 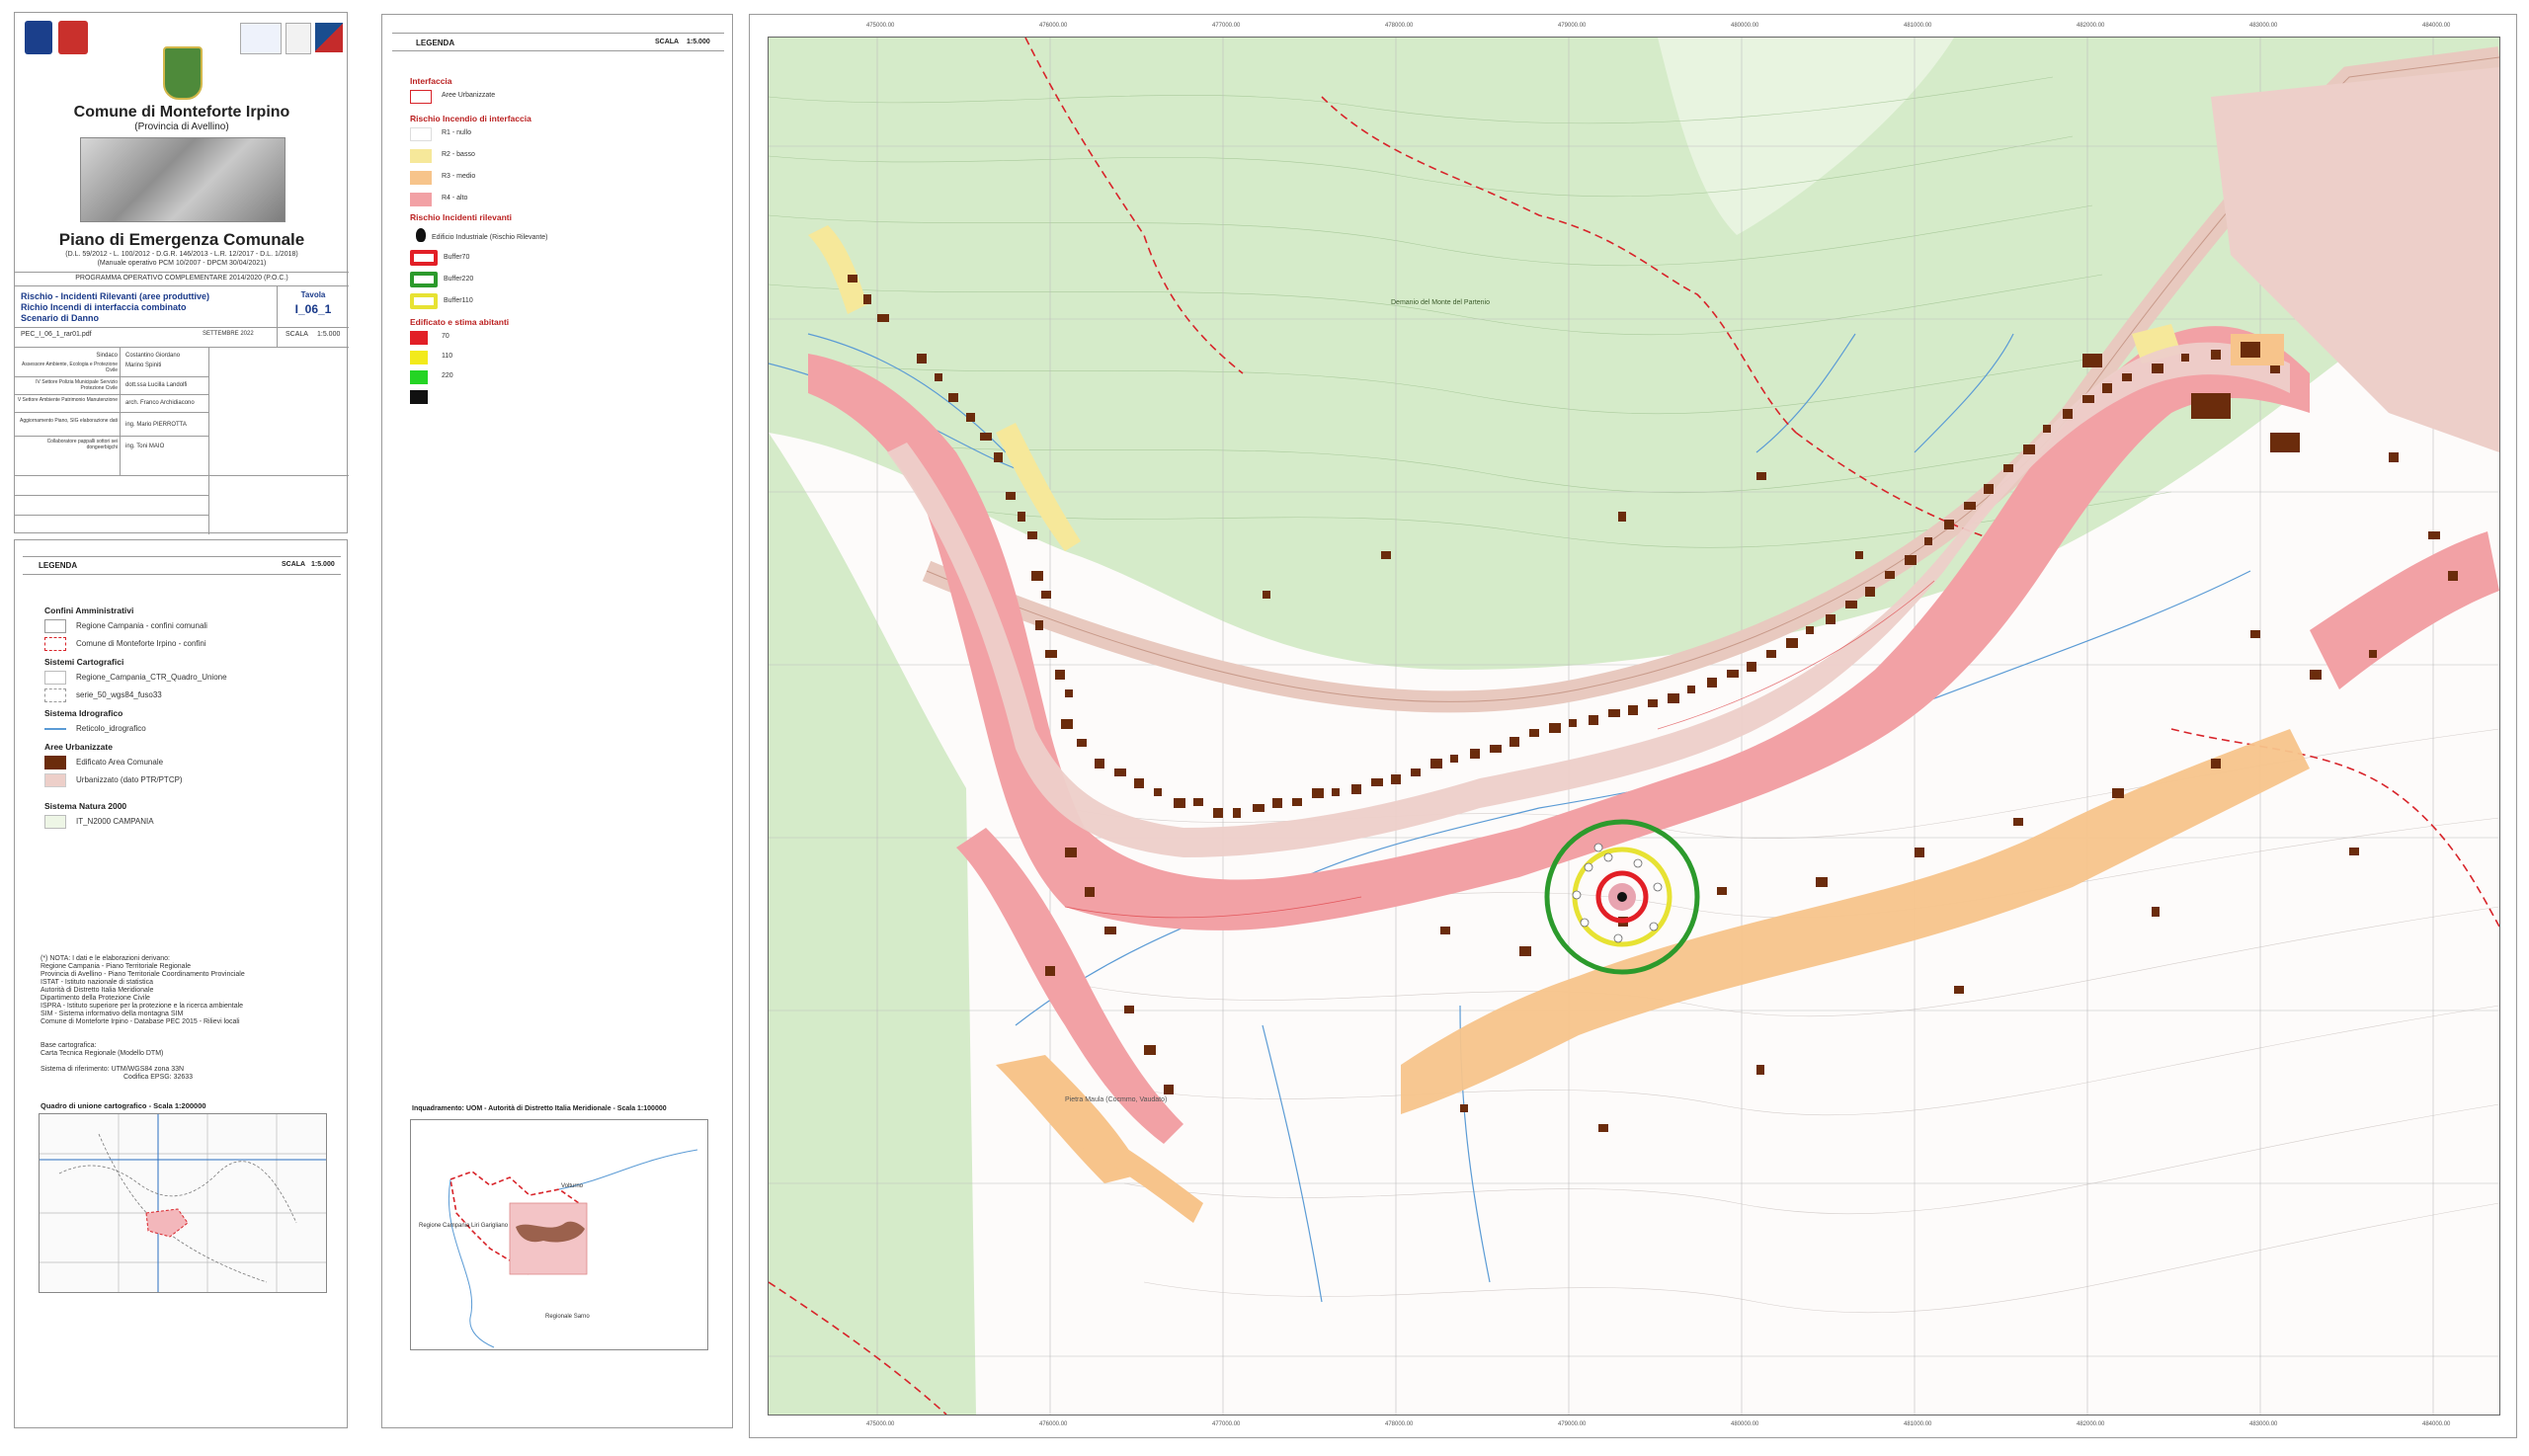 What do you see at coordinates (313, 294) in the screenshot?
I see `sheet-label: Tavola` at bounding box center [313, 294].